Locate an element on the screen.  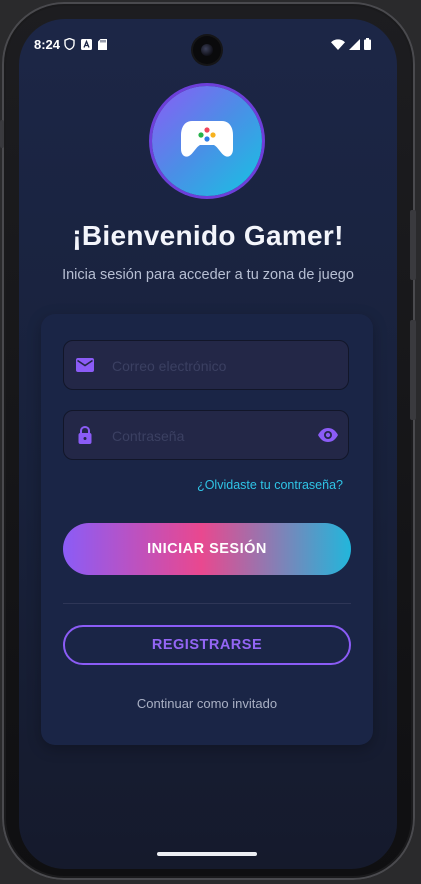
status-left-icons is located at coordinates (85, 46).